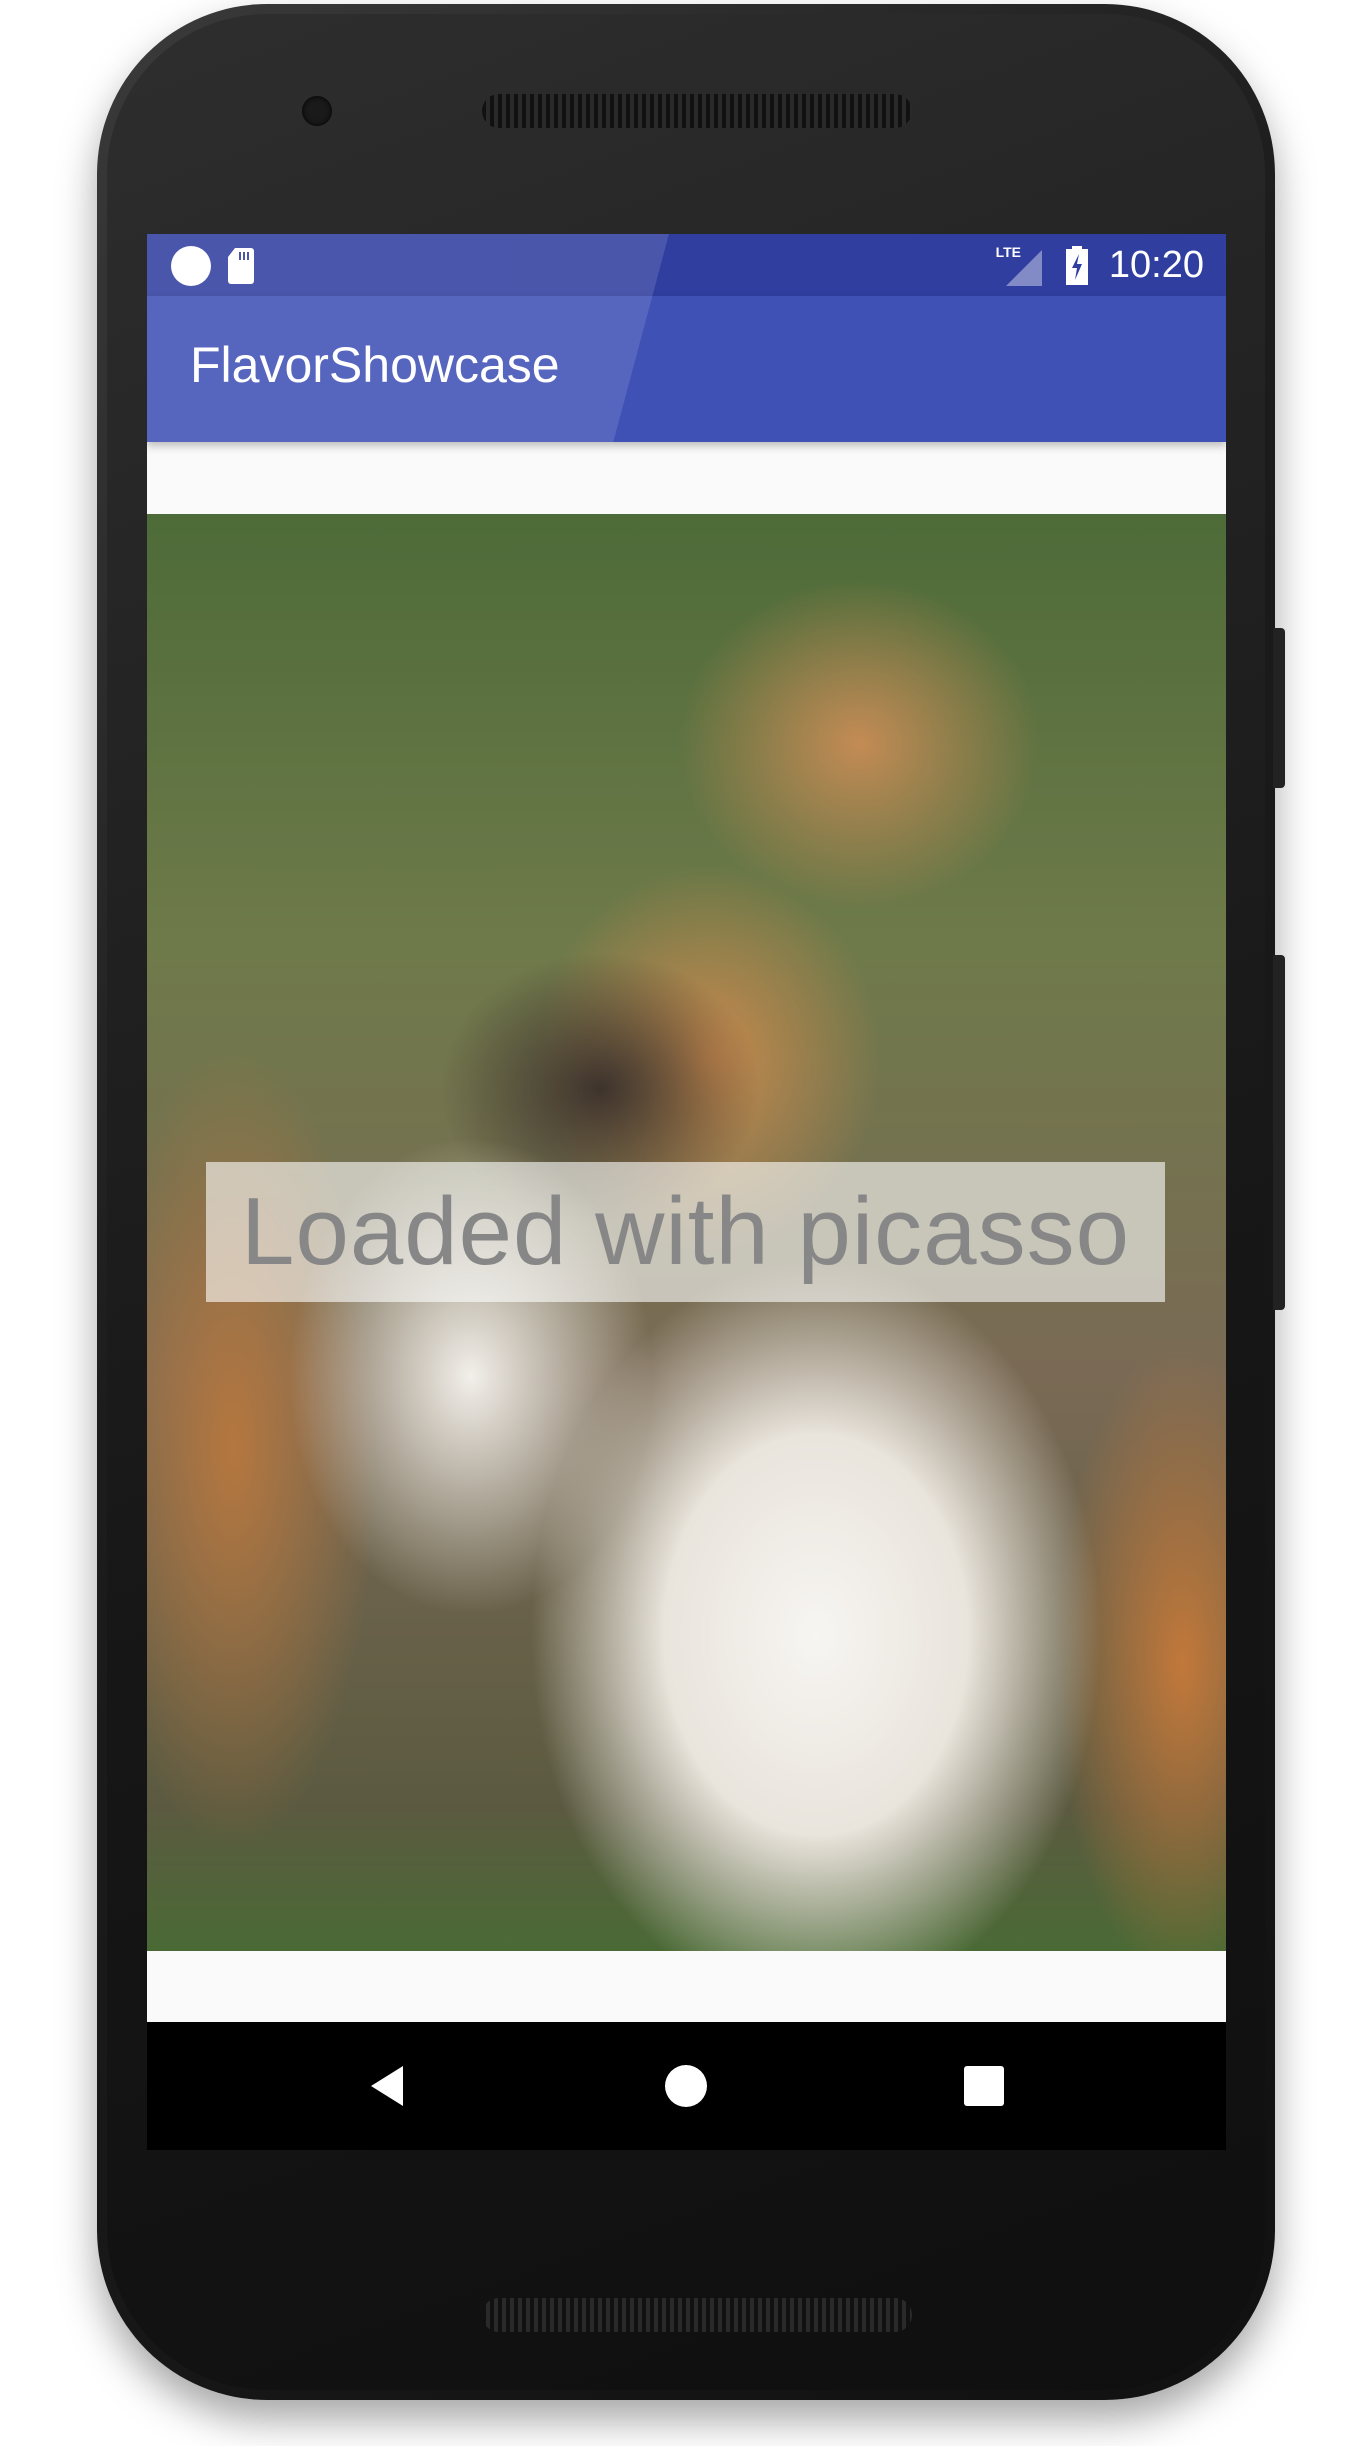 The height and width of the screenshot is (2446, 1370). I want to click on image-caption: Loaded with picasso, so click(685, 1232).